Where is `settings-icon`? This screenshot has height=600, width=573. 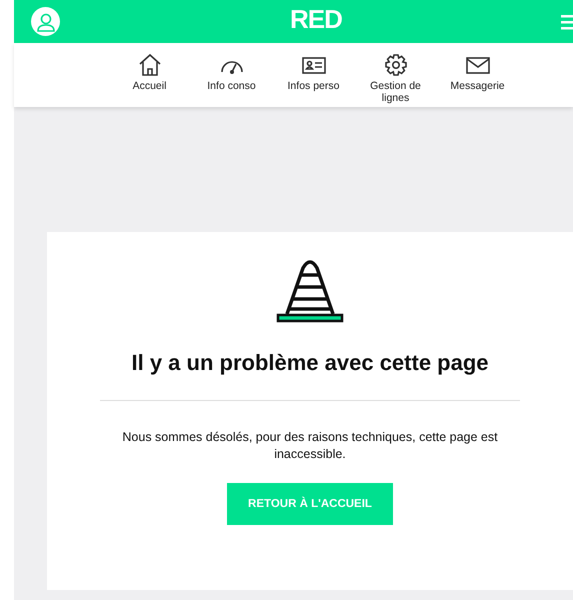
settings-icon is located at coordinates (395, 65).